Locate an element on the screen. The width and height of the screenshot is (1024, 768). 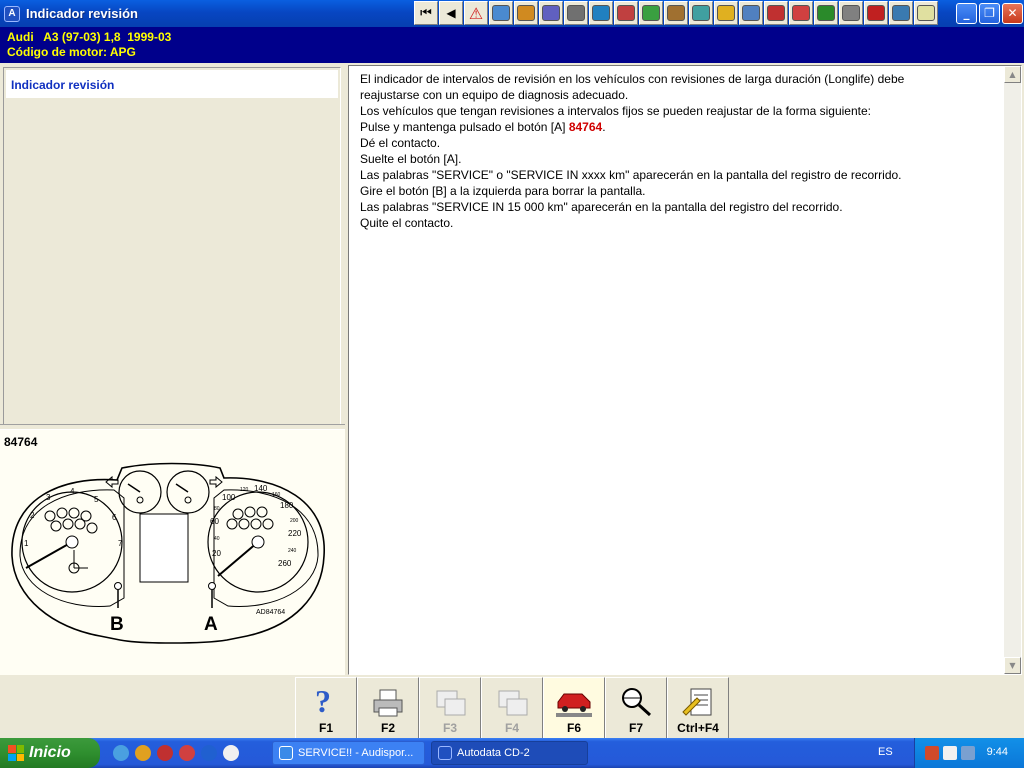
taskbar-button-autodata: Autodata CD-2 is located at coordinates (509, 753).